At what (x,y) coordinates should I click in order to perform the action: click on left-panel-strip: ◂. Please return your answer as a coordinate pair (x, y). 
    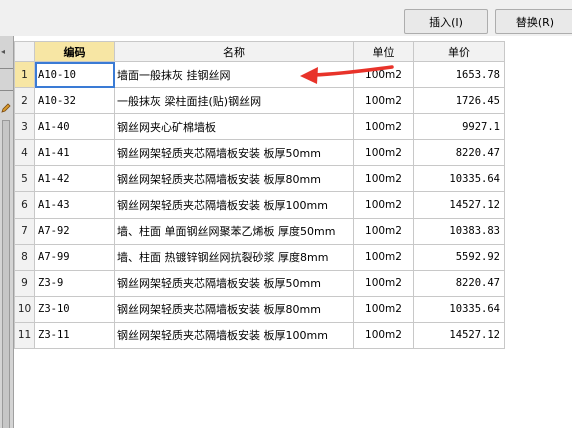
    Looking at the image, I should click on (7, 232).